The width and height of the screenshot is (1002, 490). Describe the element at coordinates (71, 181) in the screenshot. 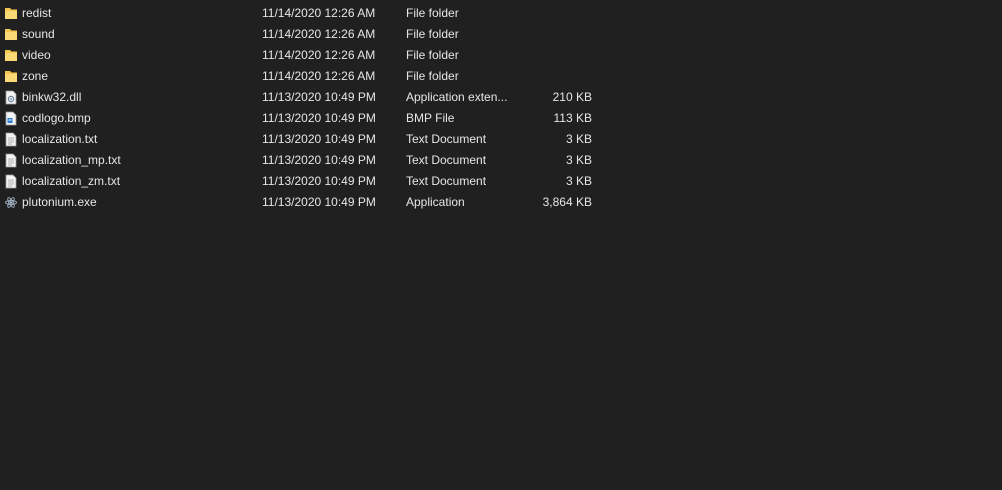

I see `file-name: localization_zm.txt` at that location.